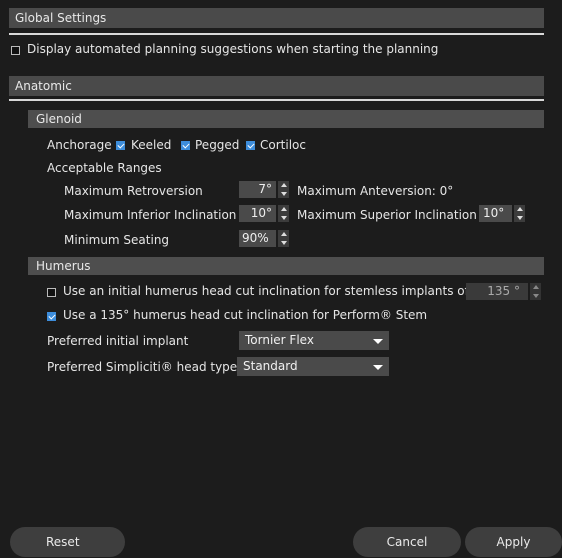 This screenshot has height=558, width=562. What do you see at coordinates (117, 240) in the screenshot?
I see `min-seating-label: Minimum Seating` at bounding box center [117, 240].